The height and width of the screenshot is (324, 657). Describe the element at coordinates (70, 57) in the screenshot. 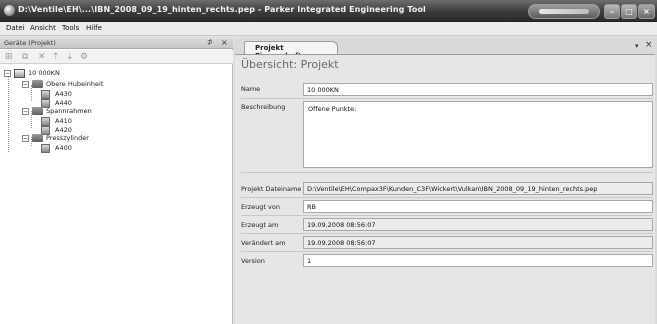

I see `move-down-icon: ⇣` at that location.